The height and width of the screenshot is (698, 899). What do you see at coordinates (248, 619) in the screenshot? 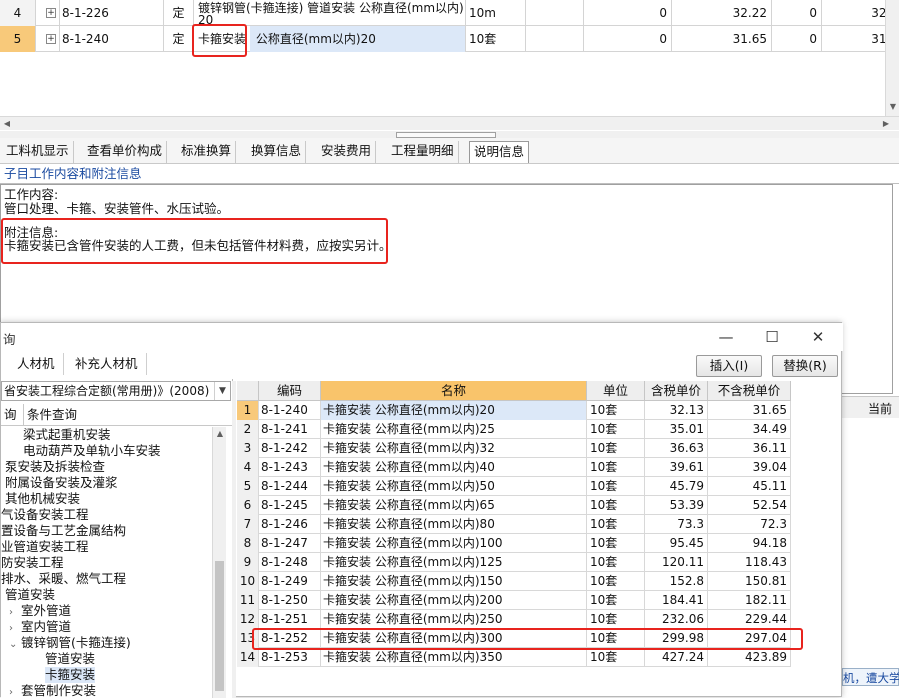
I see `row-index: 12` at bounding box center [248, 619].